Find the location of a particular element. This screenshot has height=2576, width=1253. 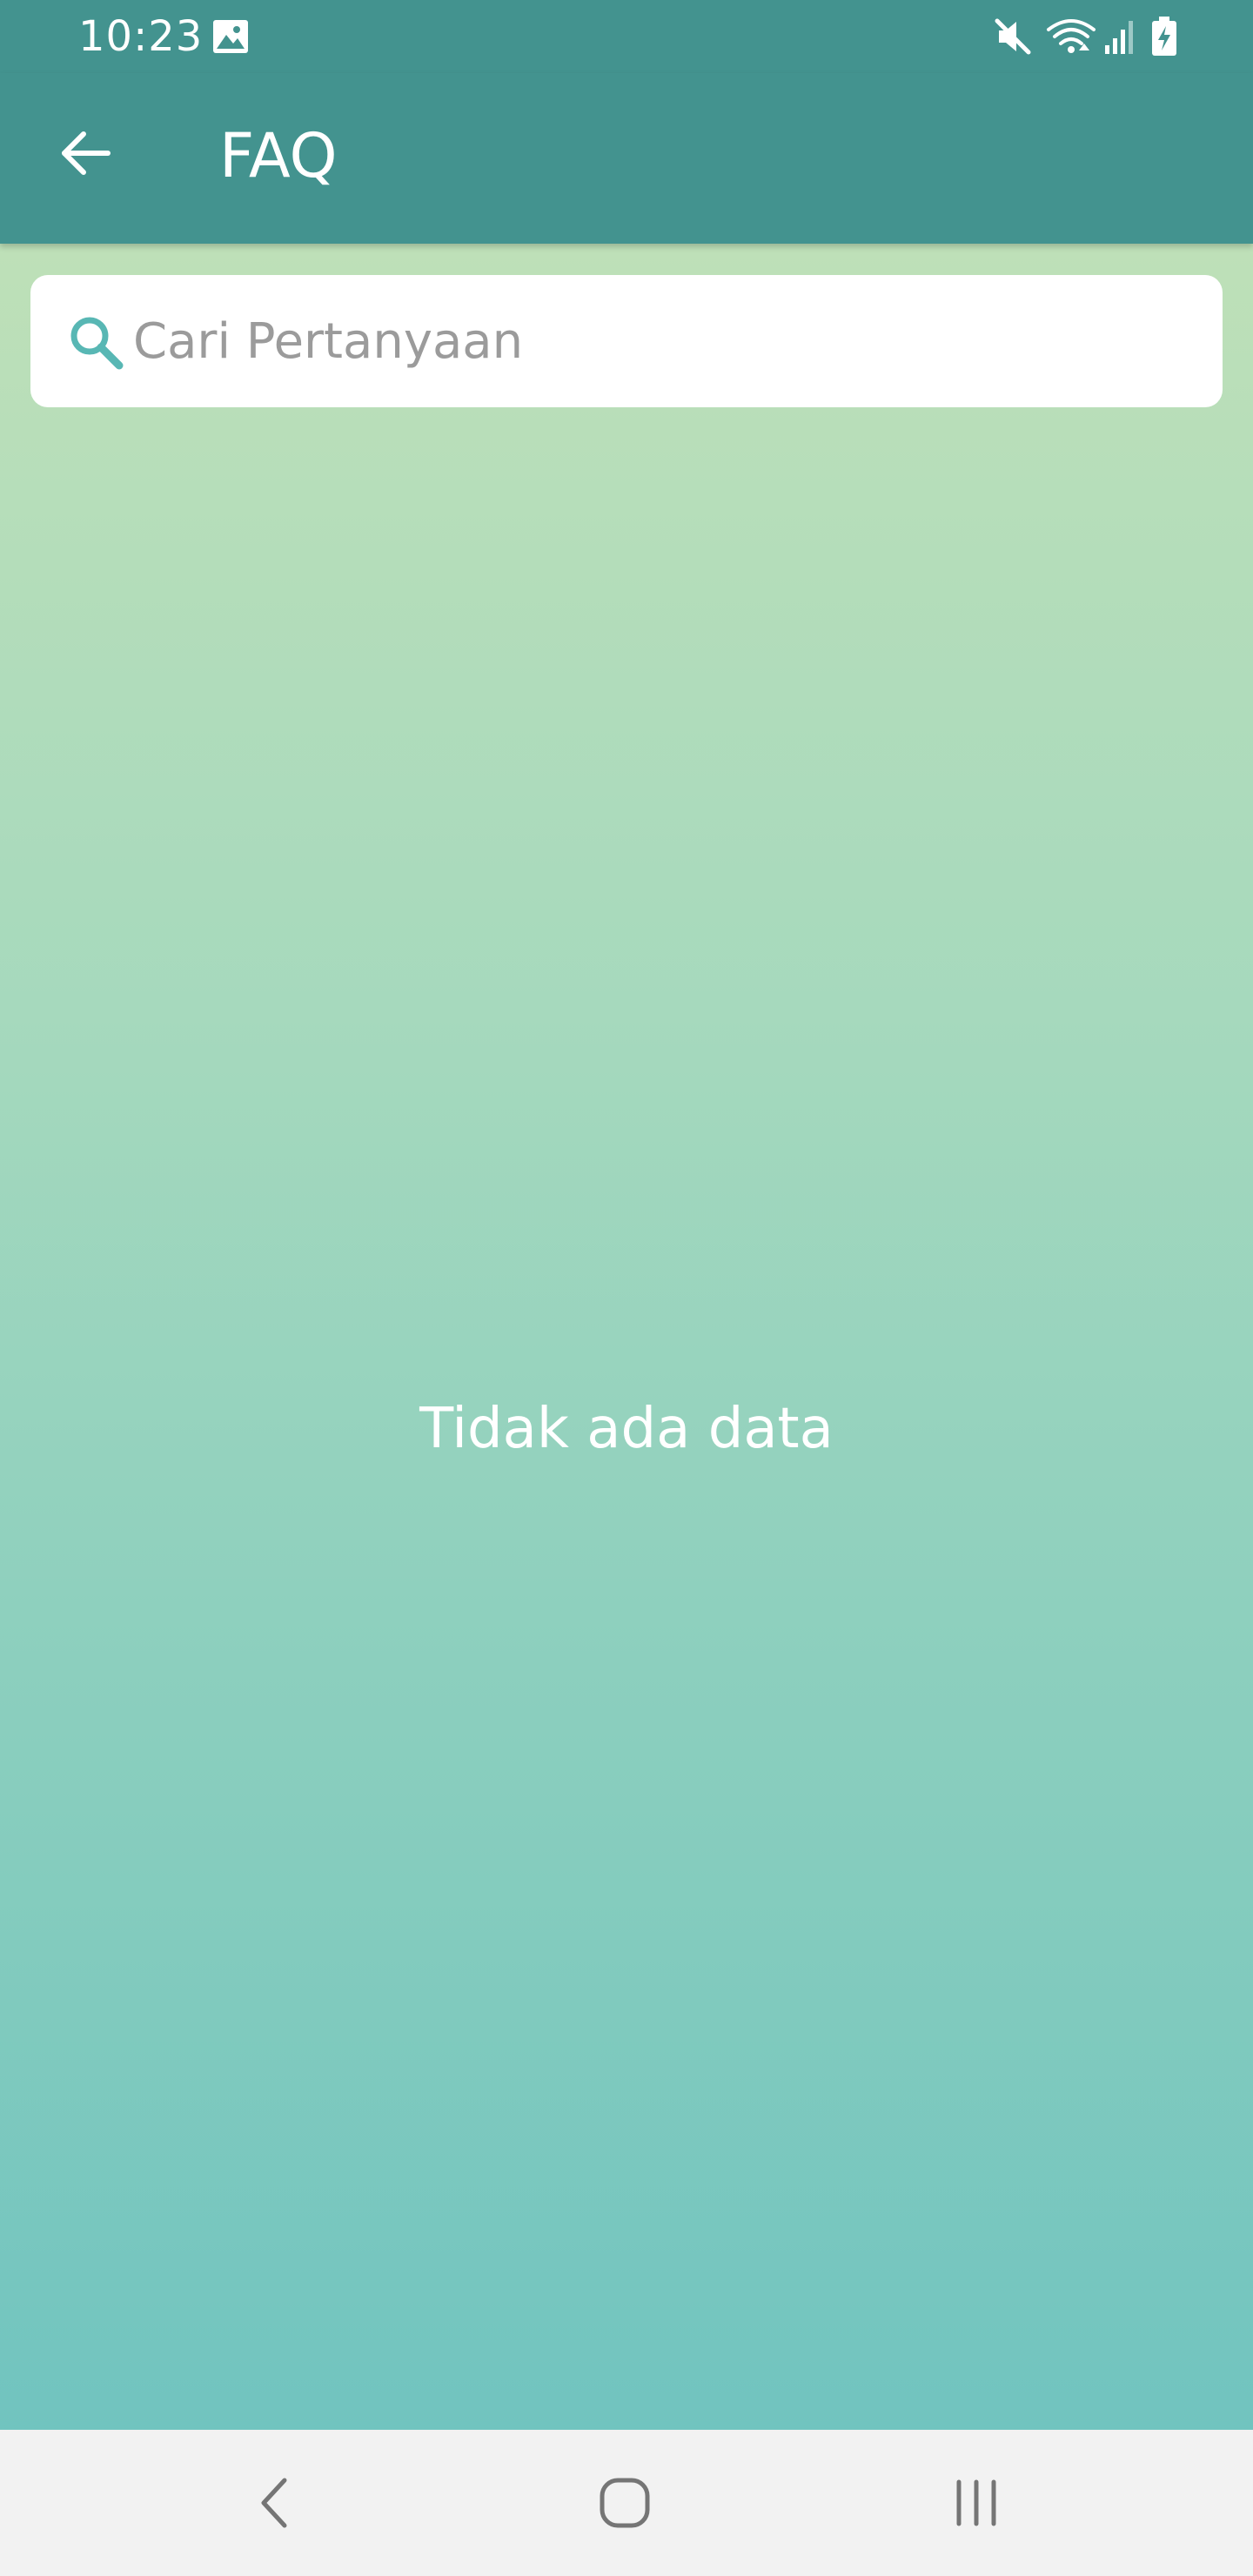

nav-back-button is located at coordinates (275, 2502).